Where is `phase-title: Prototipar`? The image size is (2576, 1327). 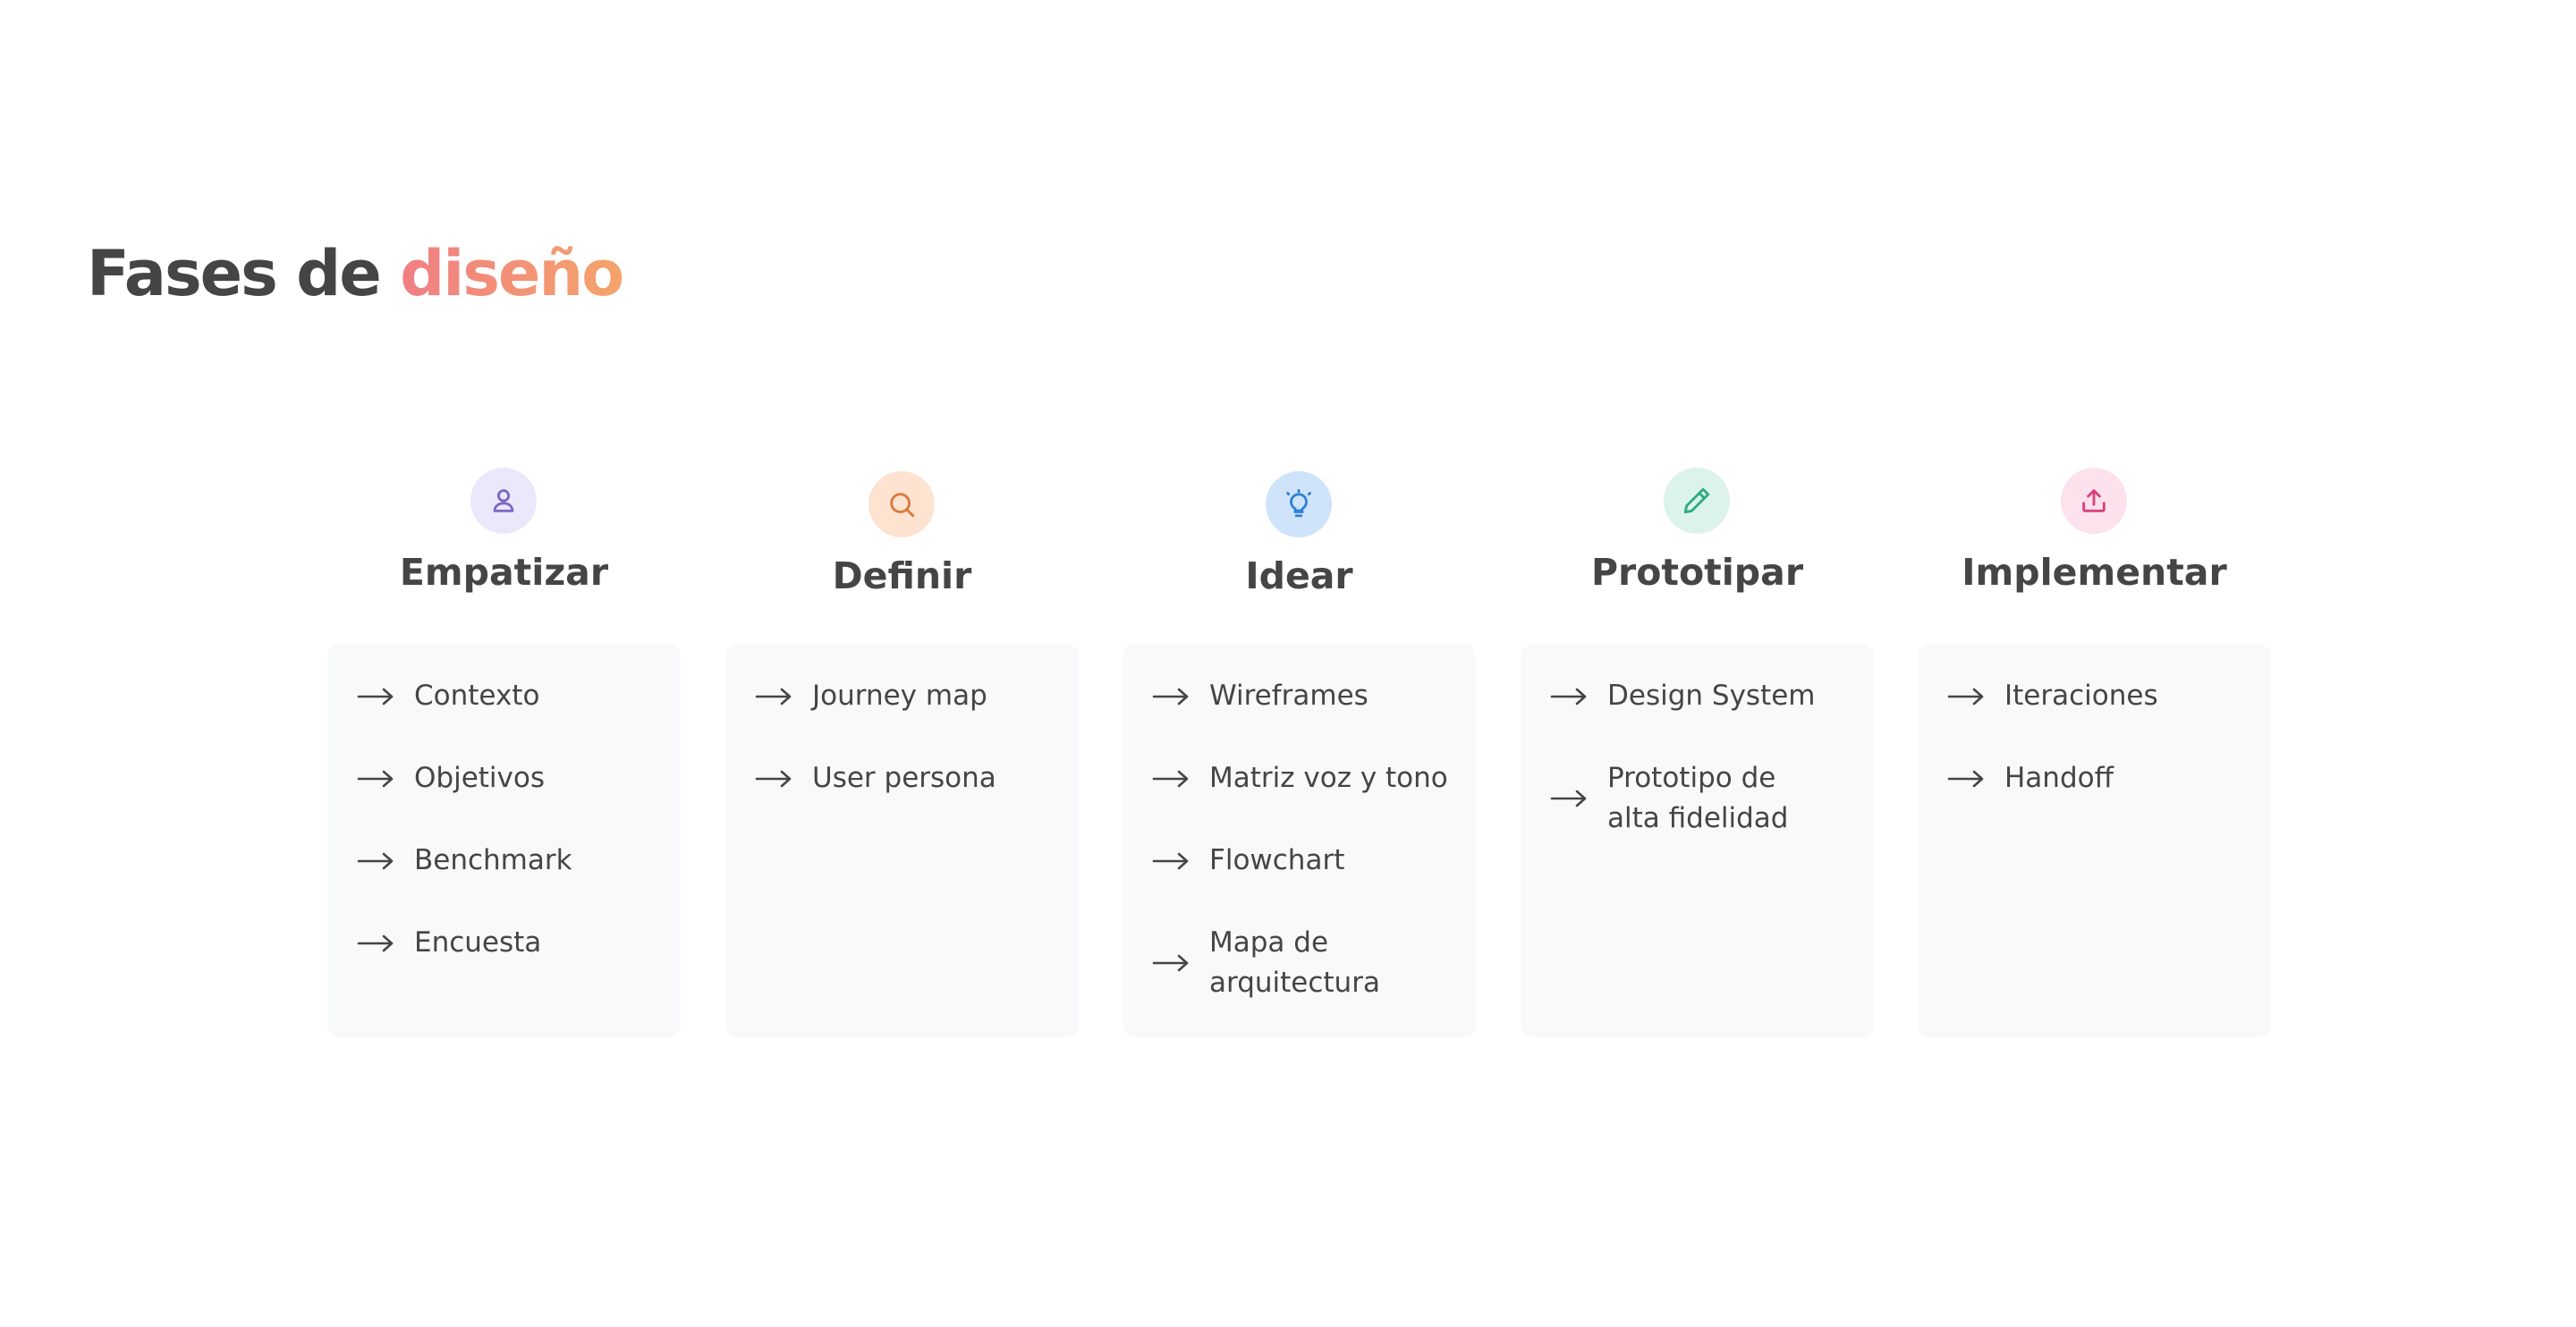 phase-title: Prototipar is located at coordinates (1697, 572).